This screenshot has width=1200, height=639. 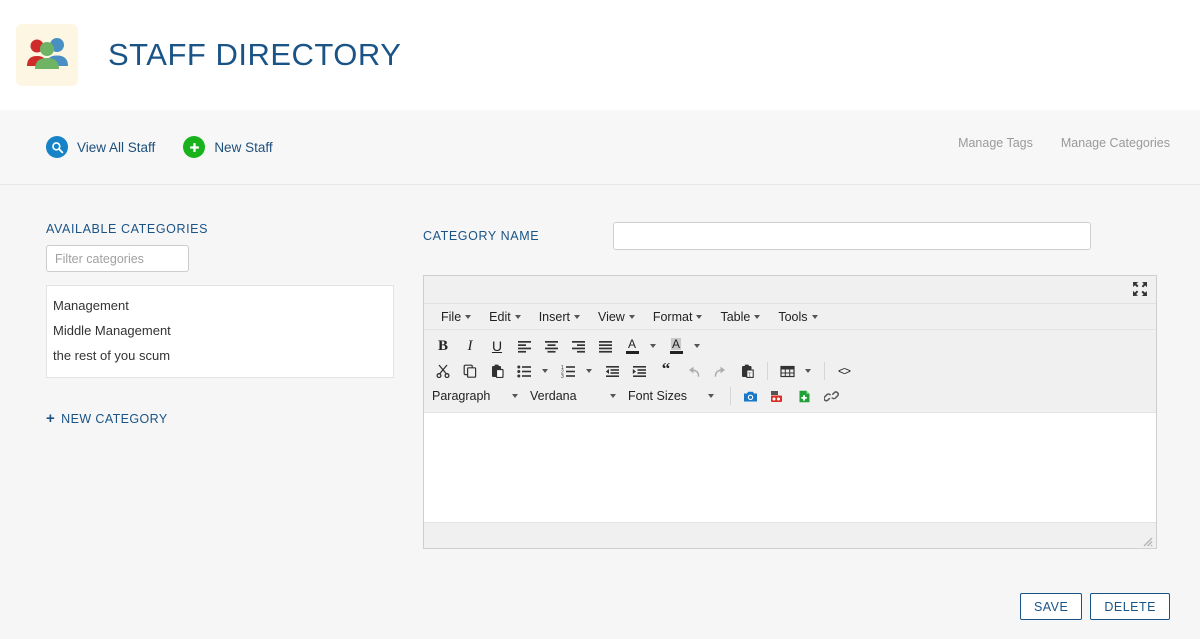 I want to click on editor-content-area, so click(x=790, y=467).